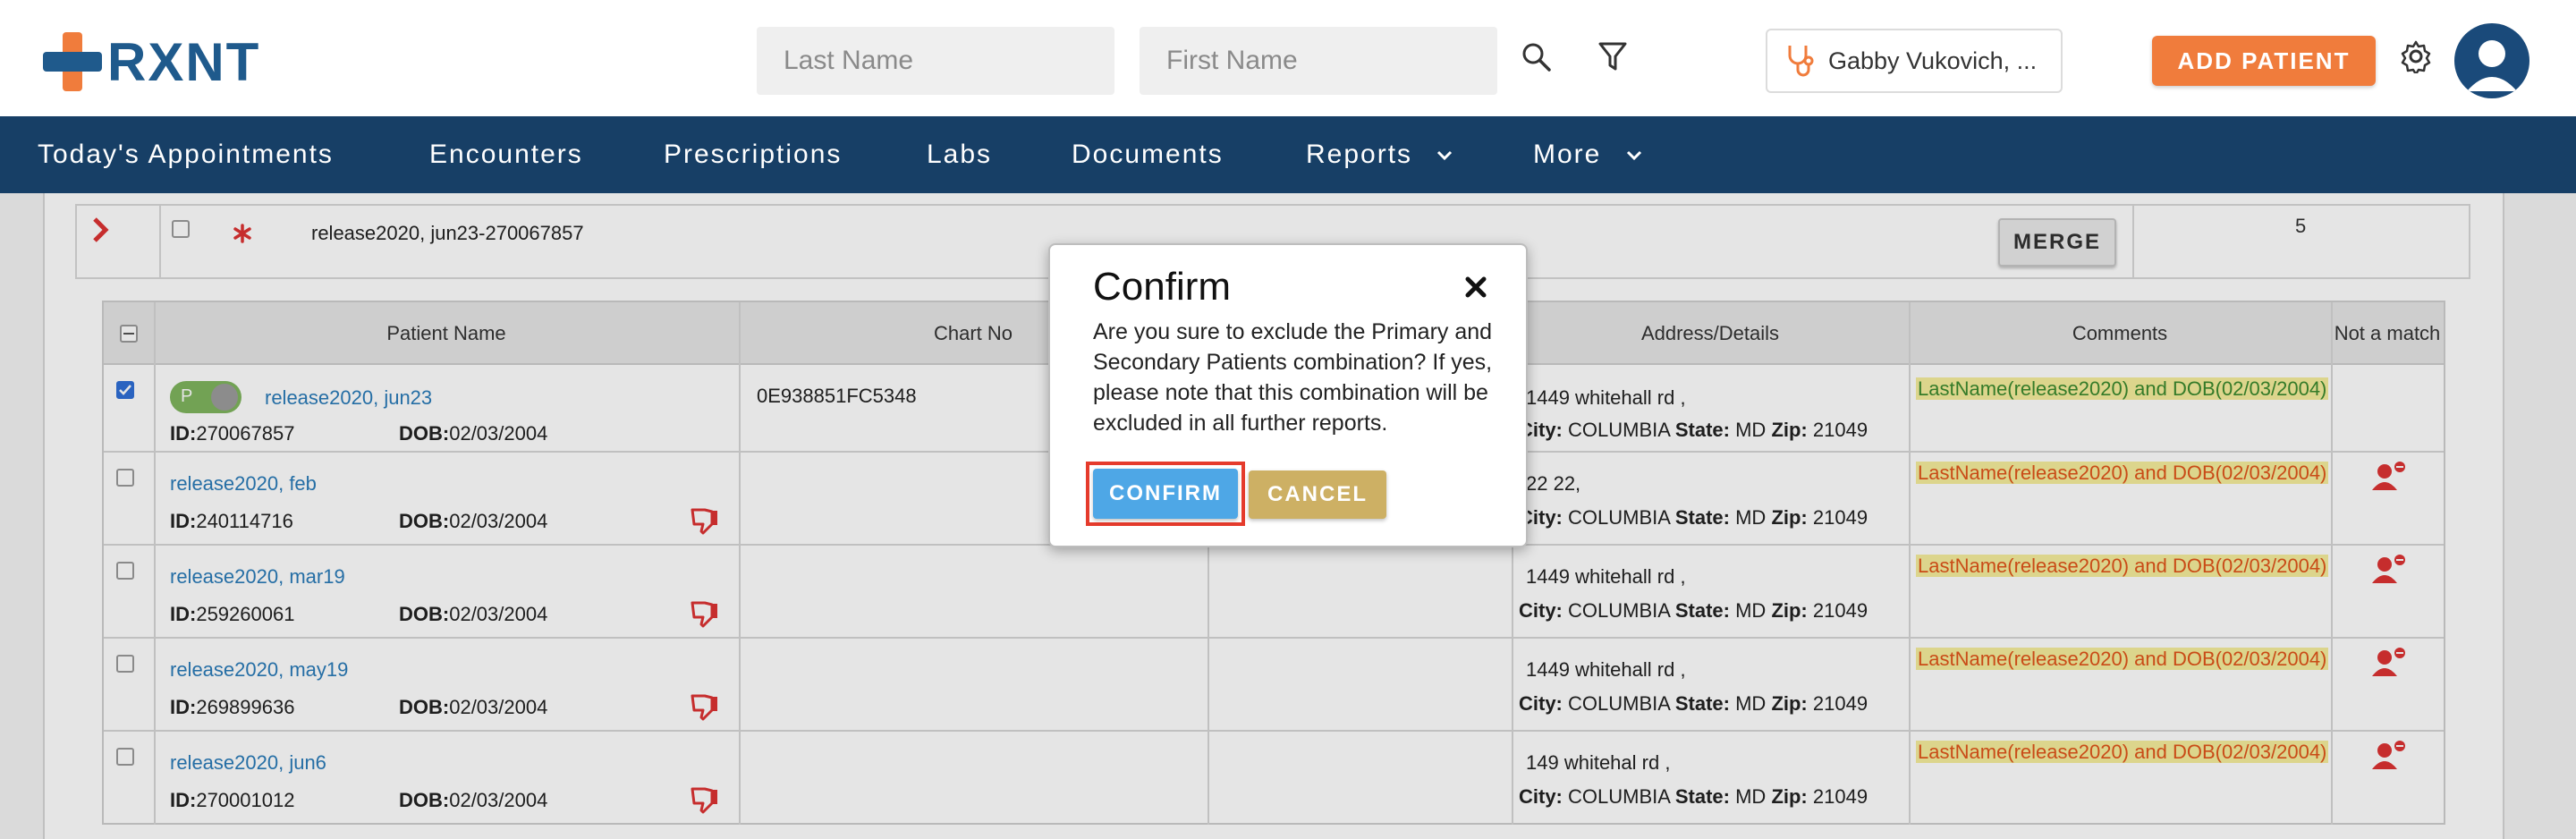 This screenshot has height=839, width=2576. I want to click on rxnt-logo: RXNT, so click(150, 61).